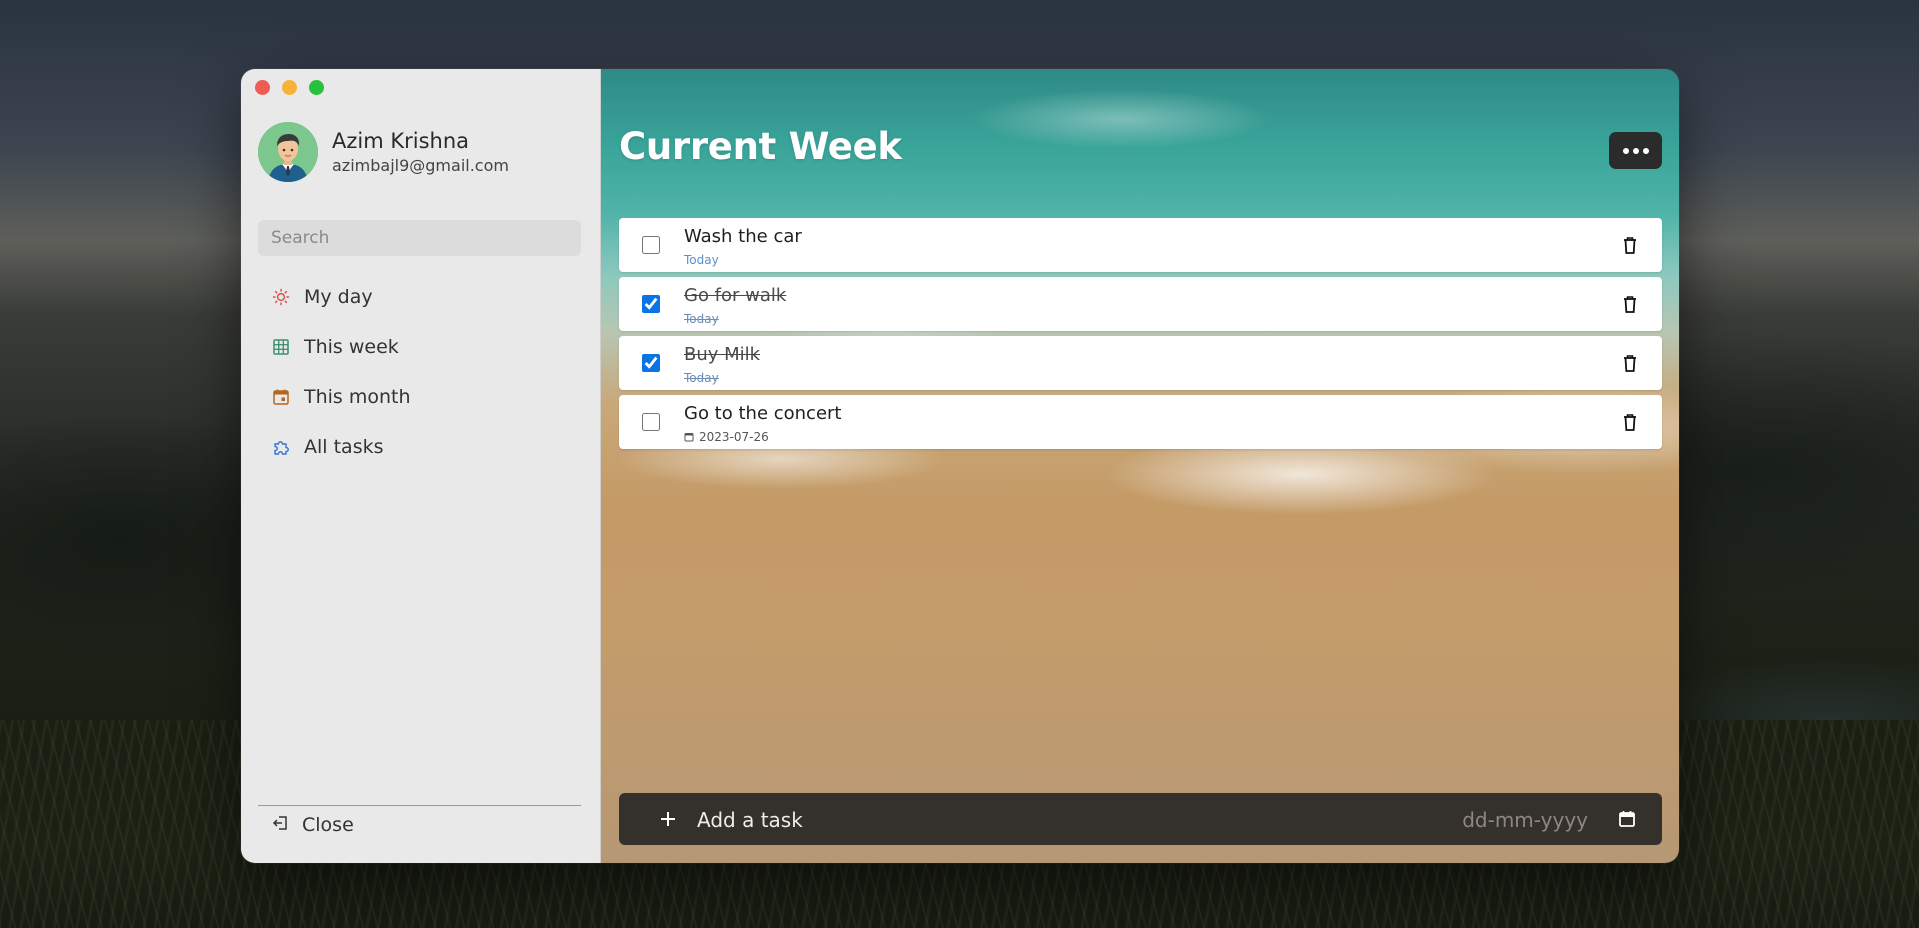 This screenshot has width=1919, height=928. I want to click on grid-icon, so click(281, 347).